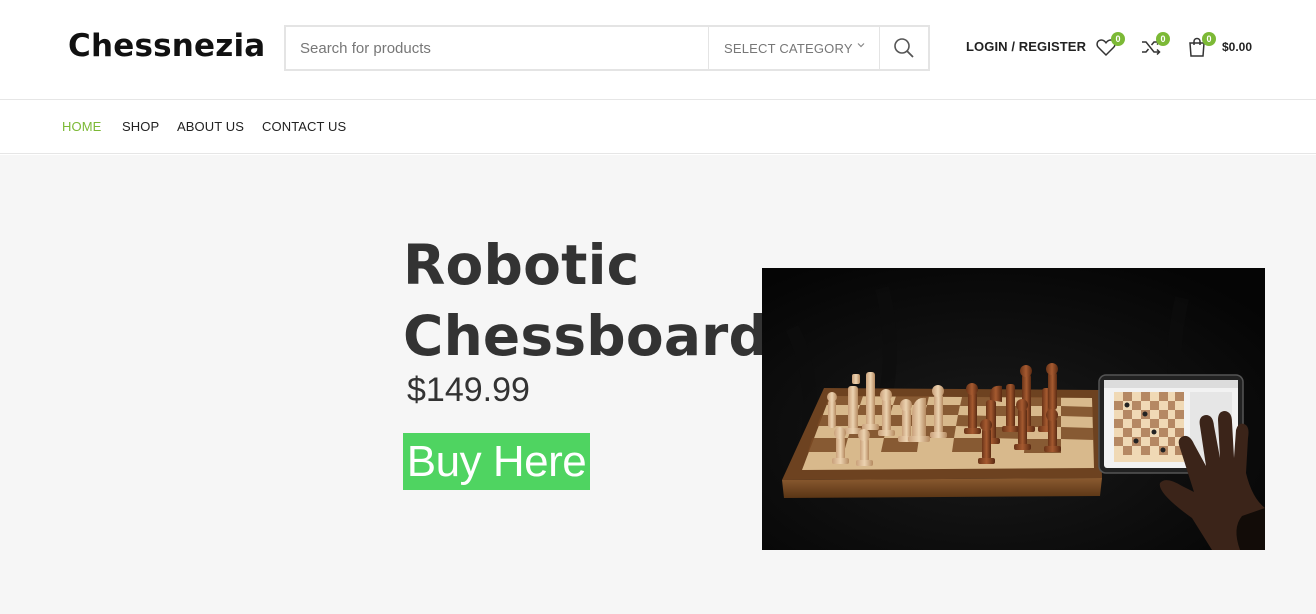 The height and width of the screenshot is (614, 1316). Describe the element at coordinates (1209, 39) in the screenshot. I see `cart-count-badge: 0` at that location.